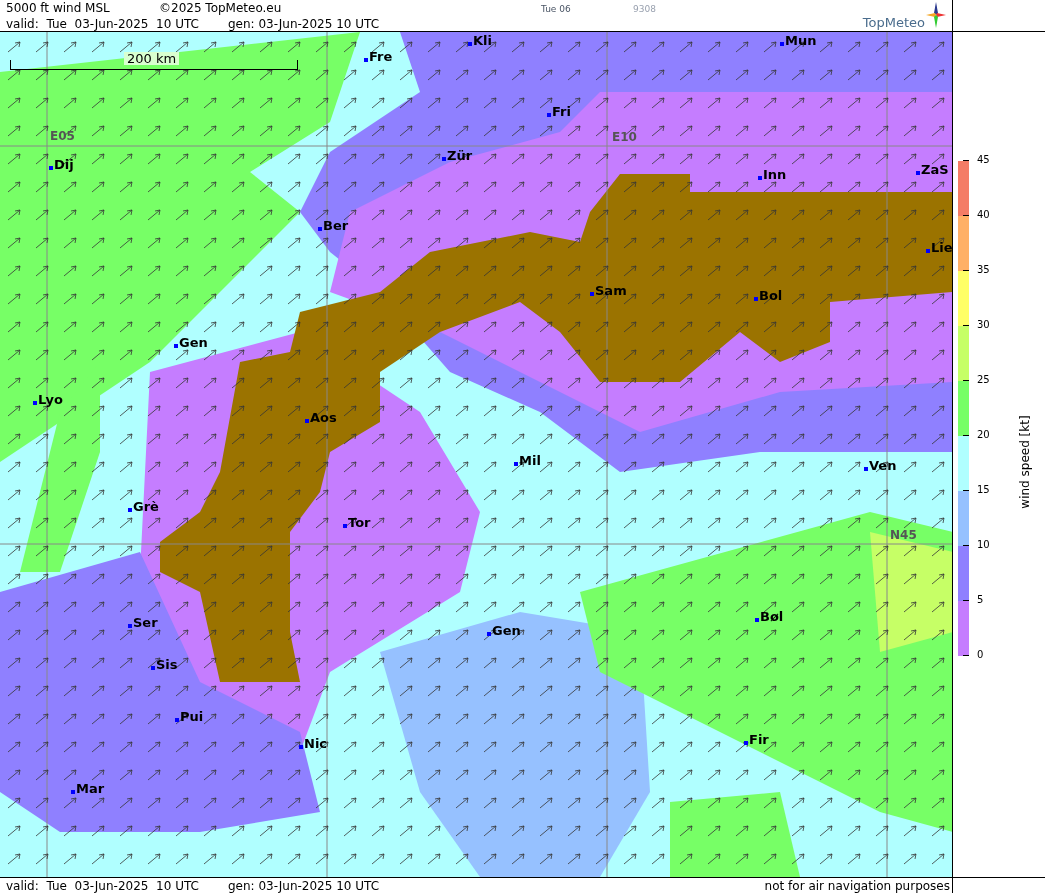 This screenshot has height=893, width=1045. What do you see at coordinates (983, 270) in the screenshot?
I see `legend-tick-label: 35` at bounding box center [983, 270].